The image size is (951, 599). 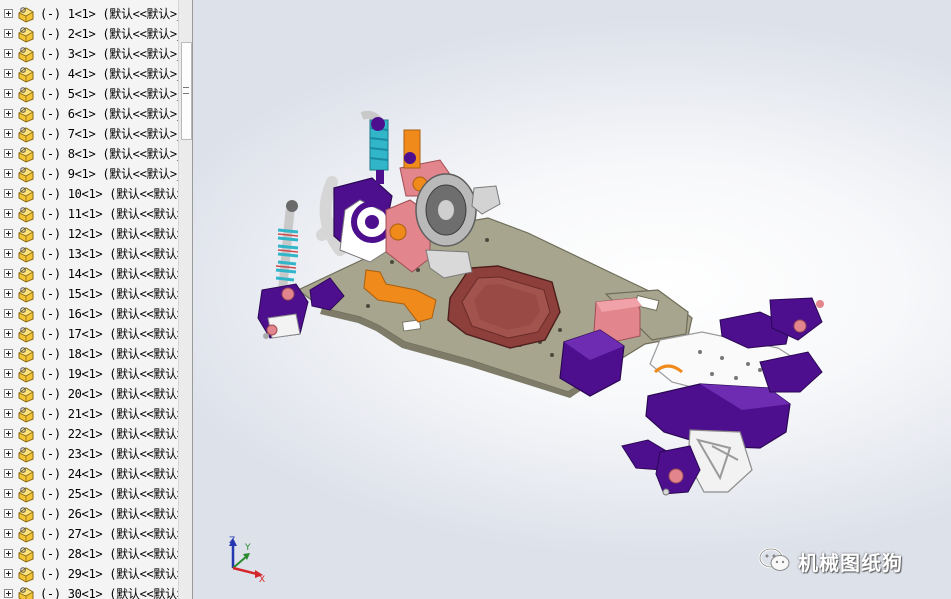 I want to click on tree-item: (-) 14<1> (默认<<默认>, so click(x=92, y=274).